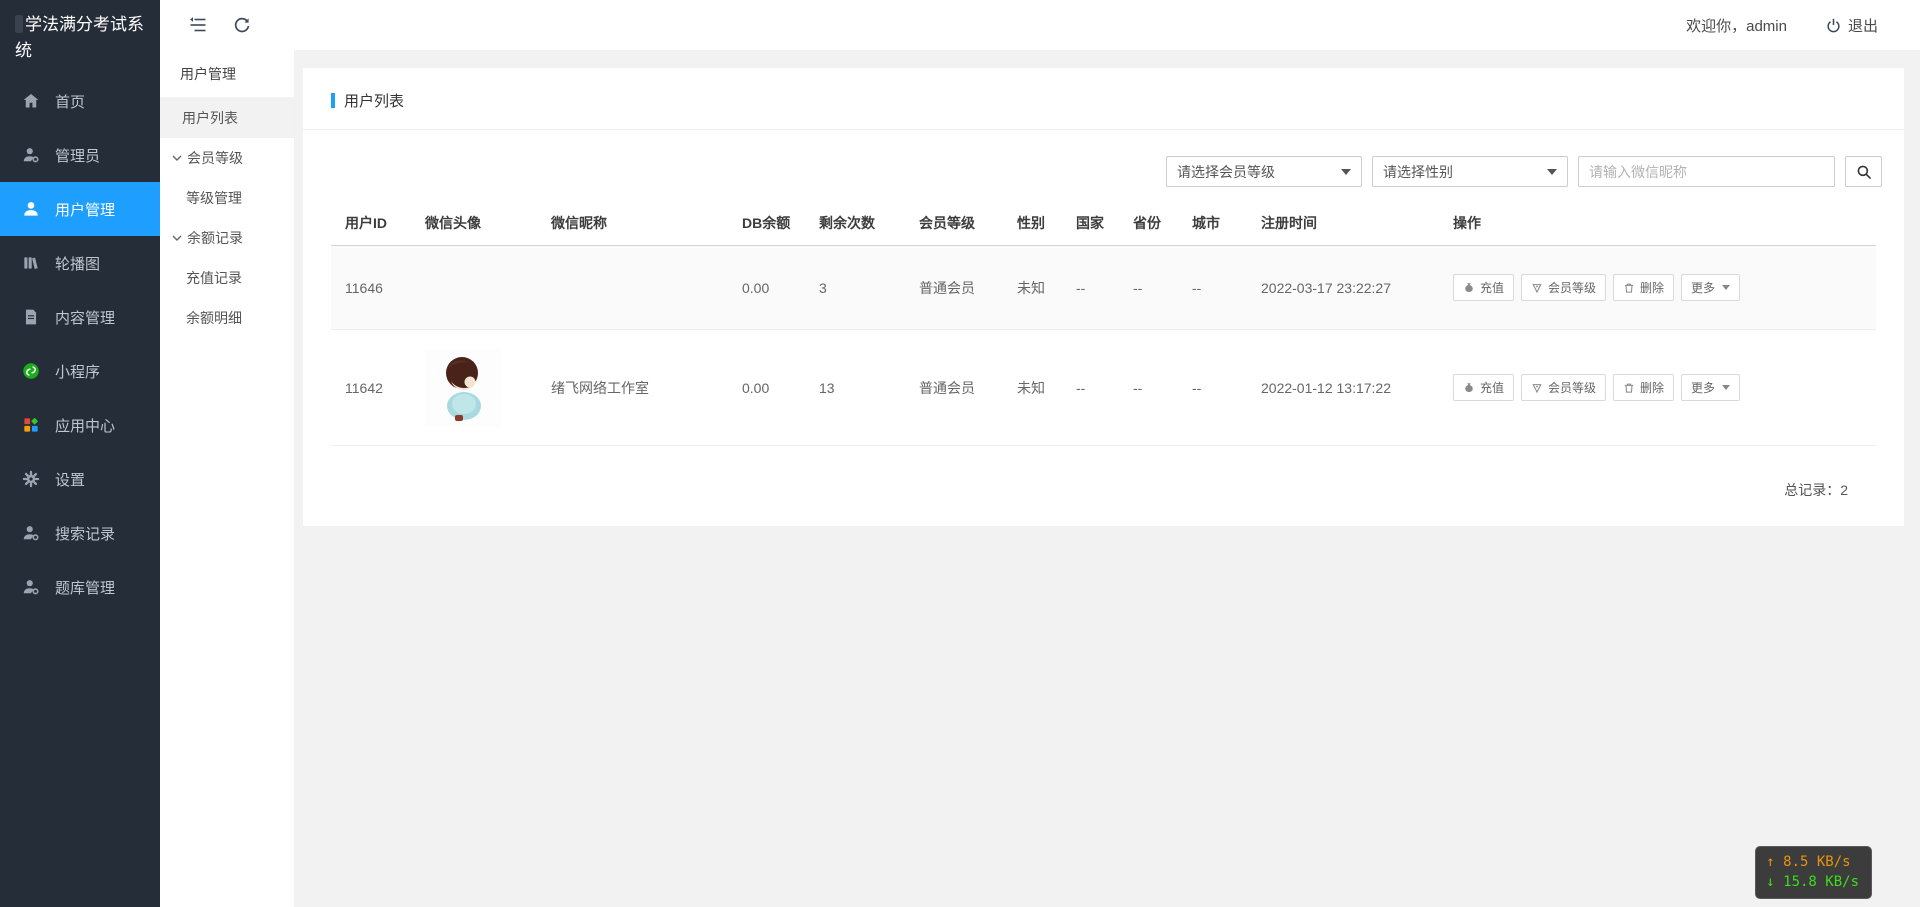 This screenshot has width=1920, height=907. I want to click on submenu-item-member-level: 会员等级, so click(227, 158).